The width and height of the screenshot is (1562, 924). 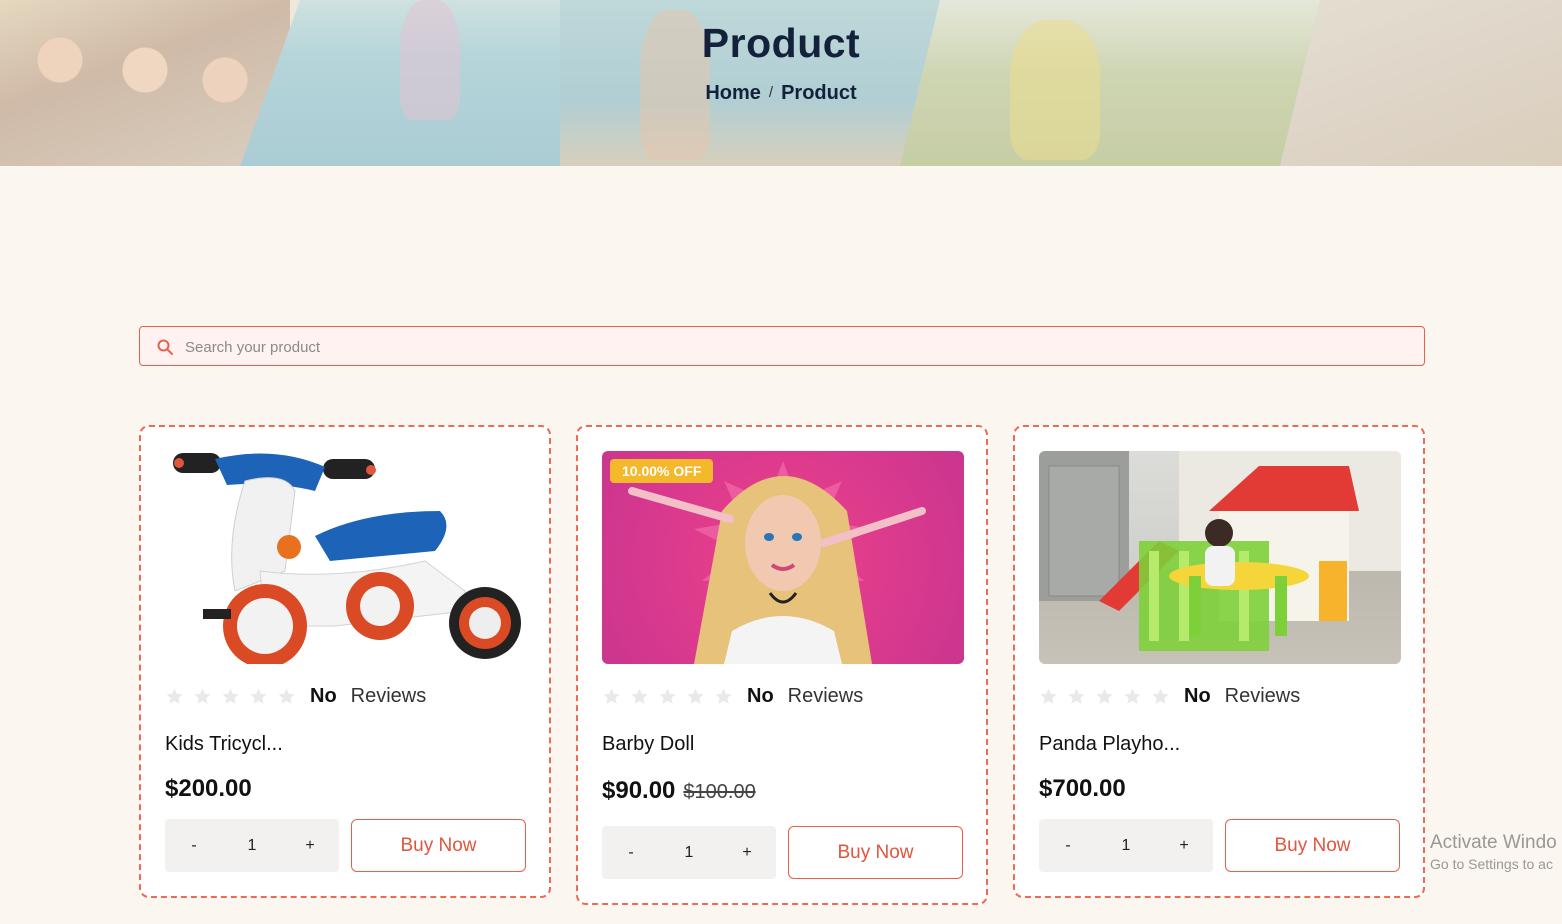 I want to click on current-price: $700.00, so click(x=1082, y=788).